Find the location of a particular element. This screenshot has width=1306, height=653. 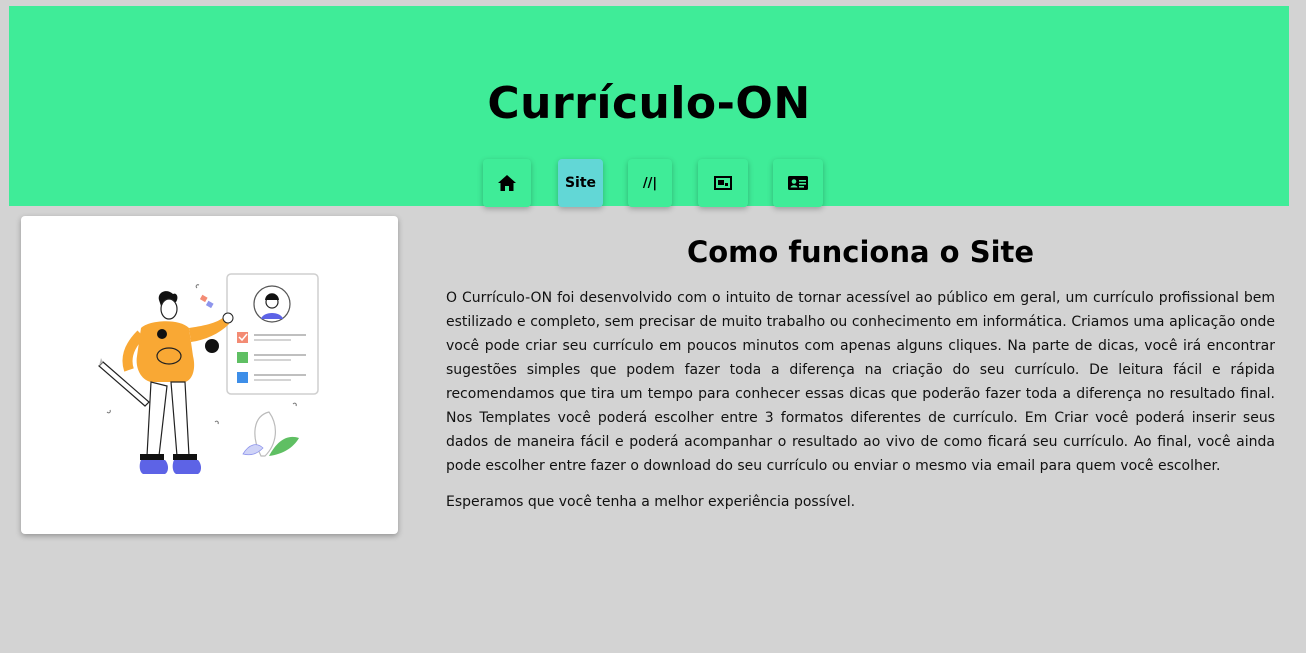

nav-site-label: Site is located at coordinates (580, 183).